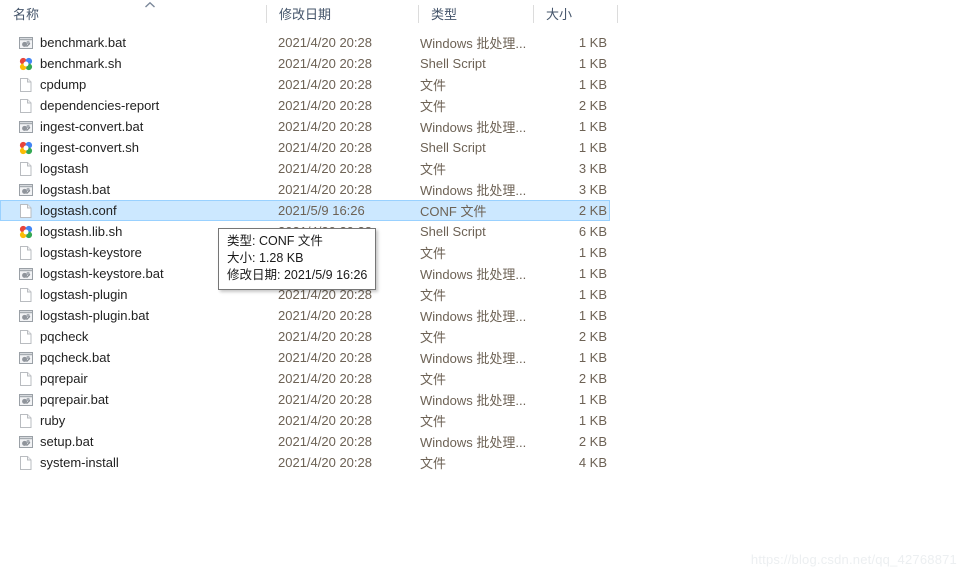 This screenshot has height=581, width=973. I want to click on file-name-label: pqcheck.bat, so click(75, 357).